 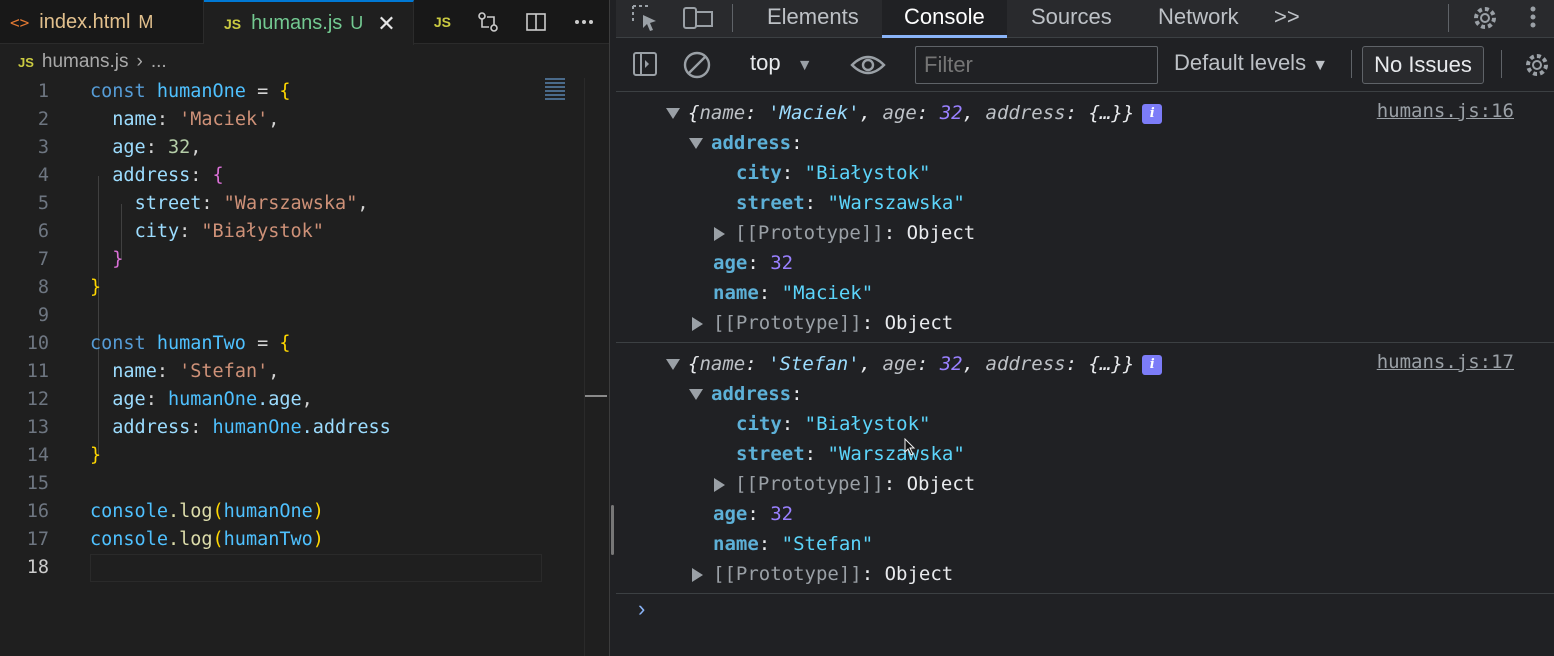 I want to click on editor-actions: JS, so click(x=514, y=22).